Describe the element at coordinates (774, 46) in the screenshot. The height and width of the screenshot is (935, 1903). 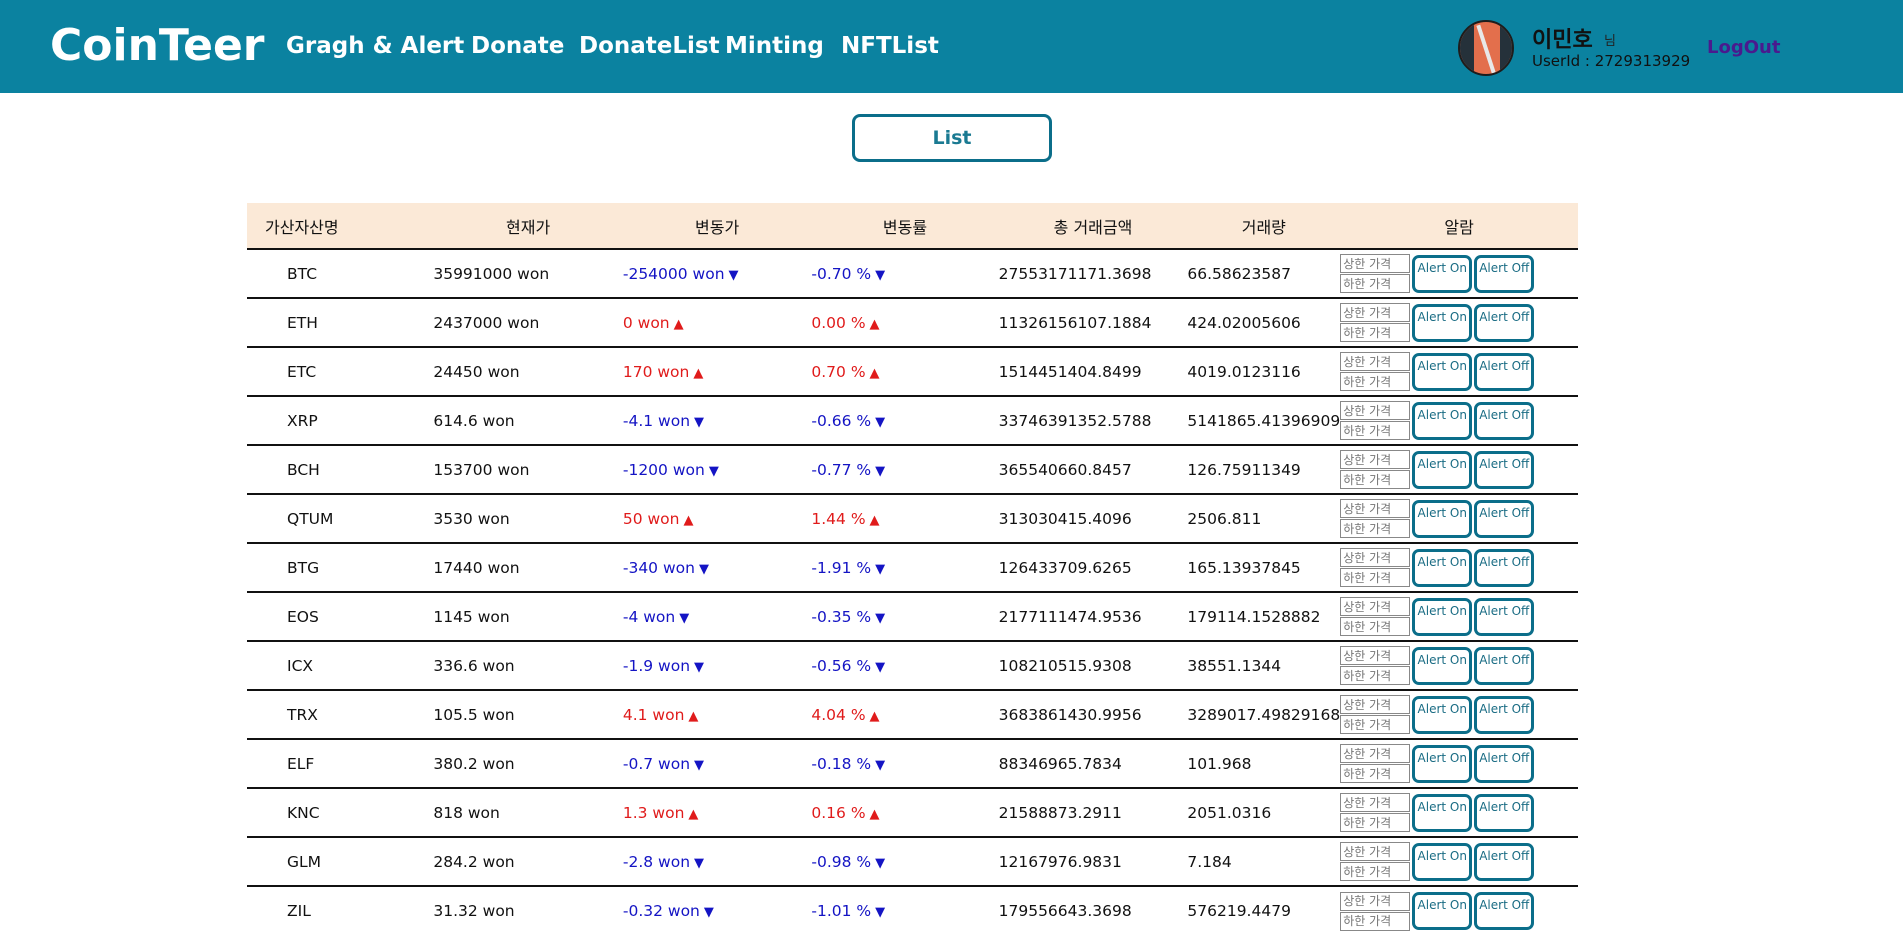
I see `nav-minting: Minting` at that location.